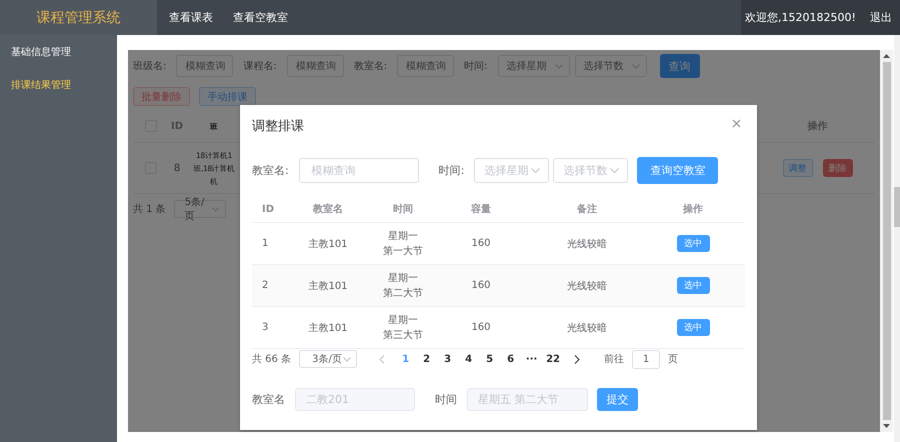 Image resolution: width=900 pixels, height=442 pixels. I want to click on app-title: 课程管理系统, so click(78, 17).